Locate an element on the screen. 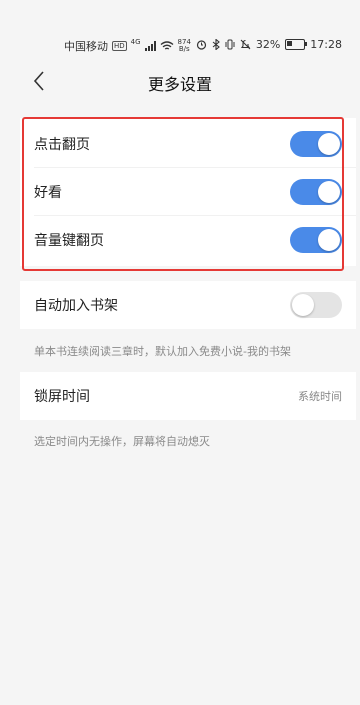 The height and width of the screenshot is (705, 360). battery-percent: 32% is located at coordinates (268, 44).